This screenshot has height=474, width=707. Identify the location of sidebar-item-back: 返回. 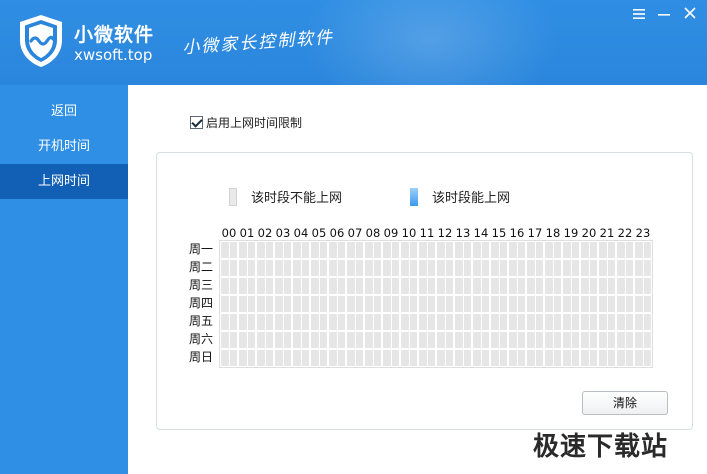
(64, 111).